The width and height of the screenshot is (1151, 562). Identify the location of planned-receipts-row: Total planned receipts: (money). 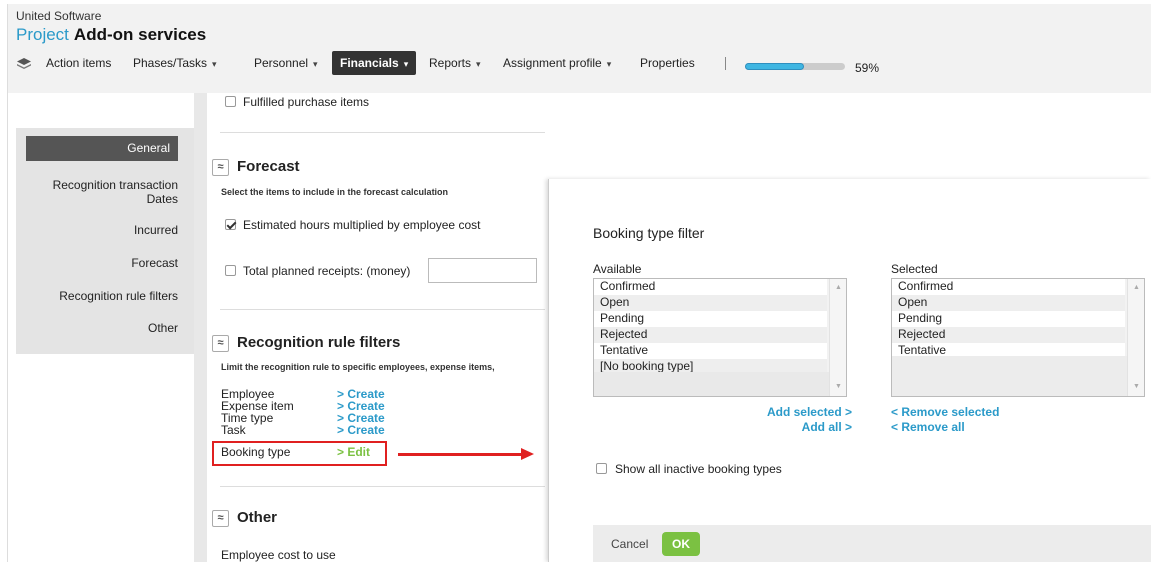
(317, 271).